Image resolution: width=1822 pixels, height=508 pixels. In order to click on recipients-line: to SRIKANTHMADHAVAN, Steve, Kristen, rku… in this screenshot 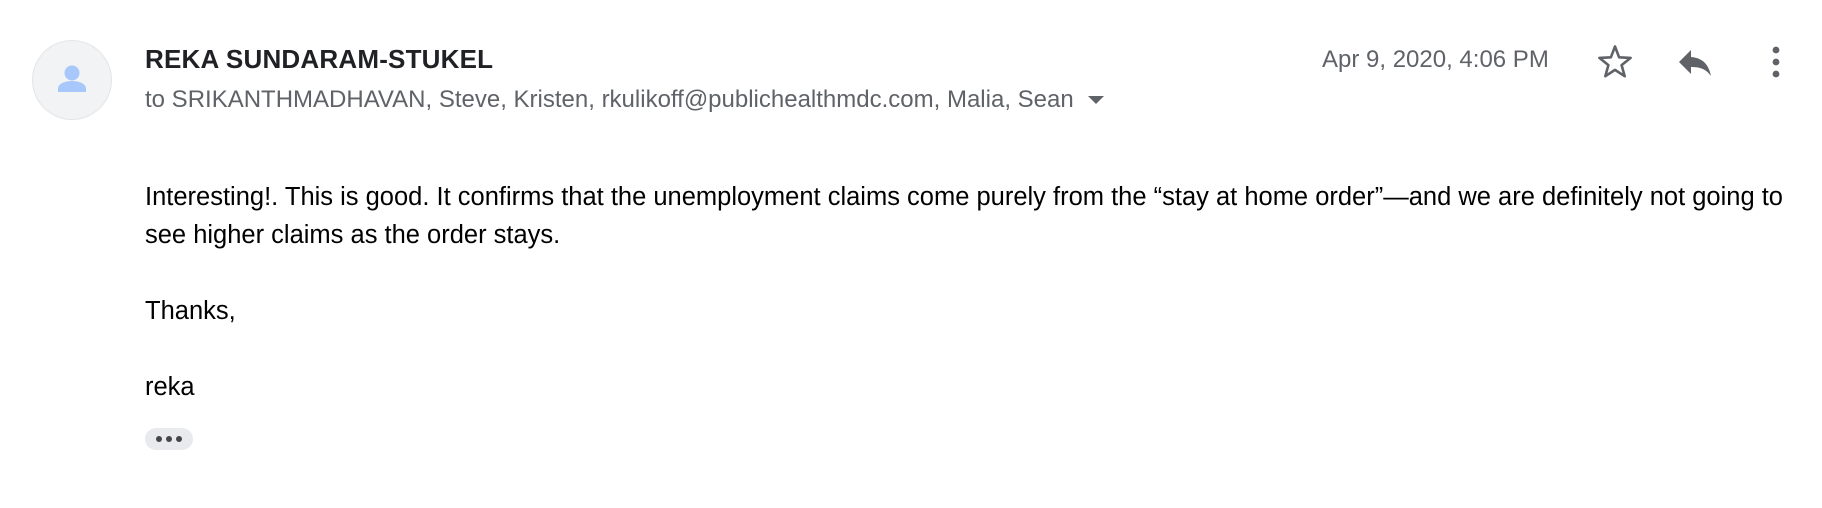, I will do `click(624, 100)`.